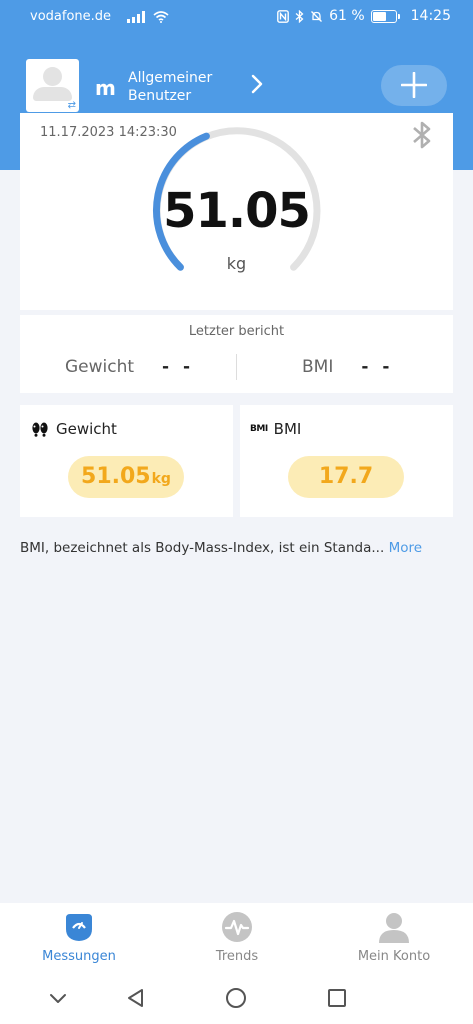 The width and height of the screenshot is (473, 1024). What do you see at coordinates (183, 87) in the screenshot?
I see `user-name: Allgemeiner Benutzer` at bounding box center [183, 87].